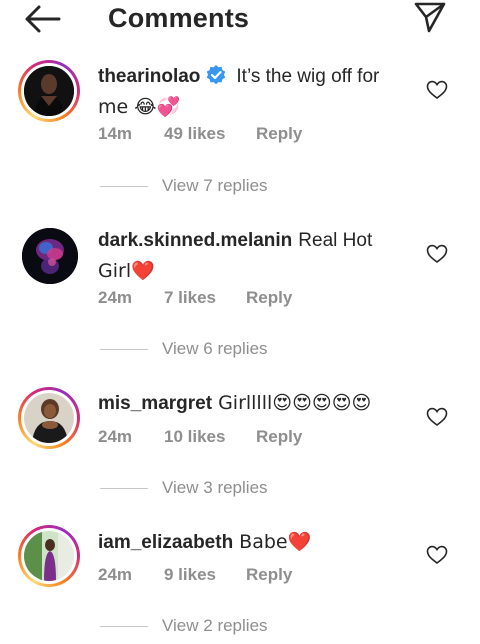 This screenshot has width=480, height=644. What do you see at coordinates (179, 18) in the screenshot?
I see `page-title: Comments` at bounding box center [179, 18].